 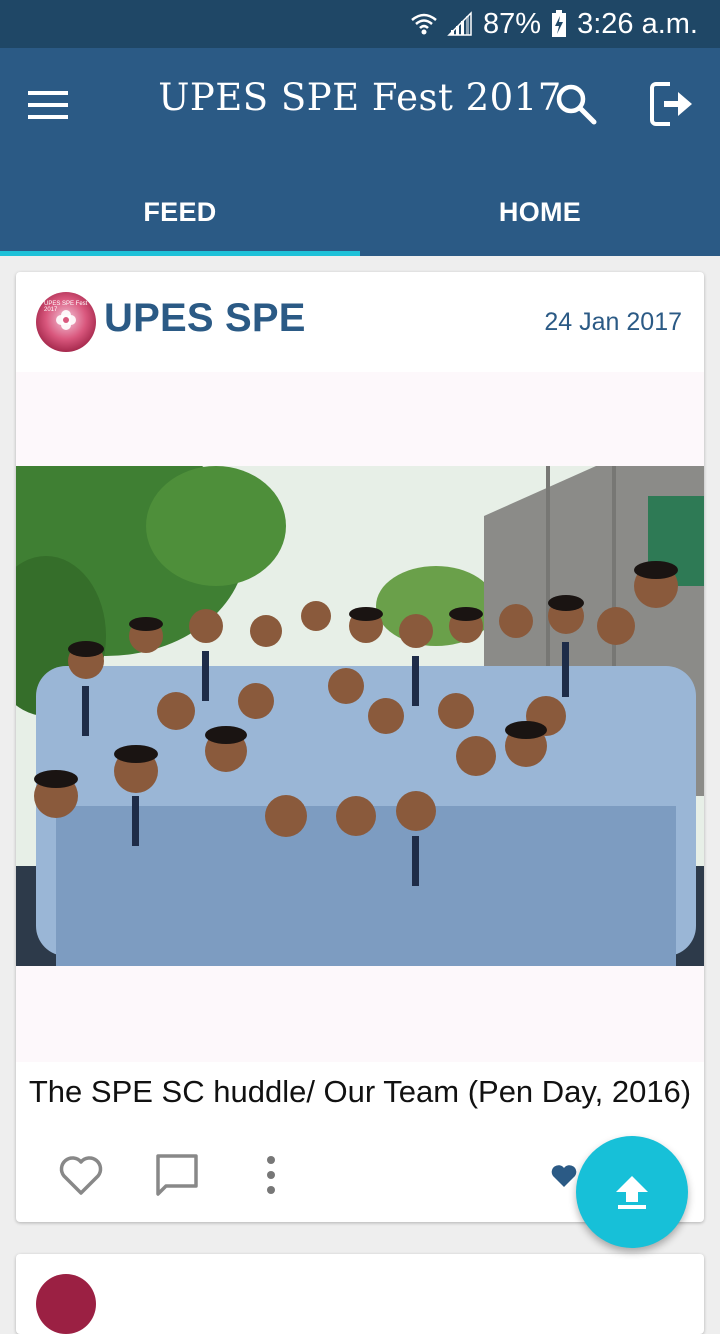 I want to click on battery-percent: 87%, so click(x=512, y=23).